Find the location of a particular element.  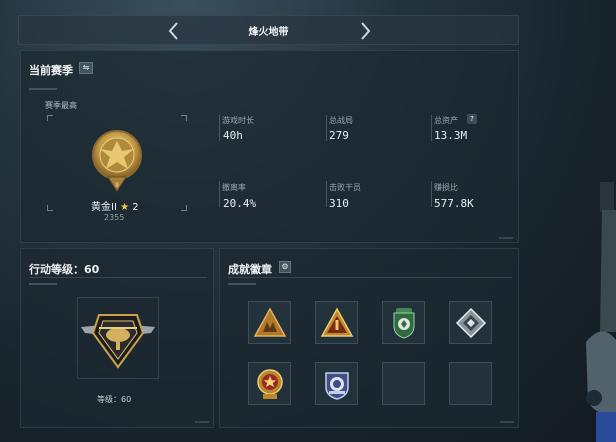

triangle-figures-badge-icon is located at coordinates (270, 322).